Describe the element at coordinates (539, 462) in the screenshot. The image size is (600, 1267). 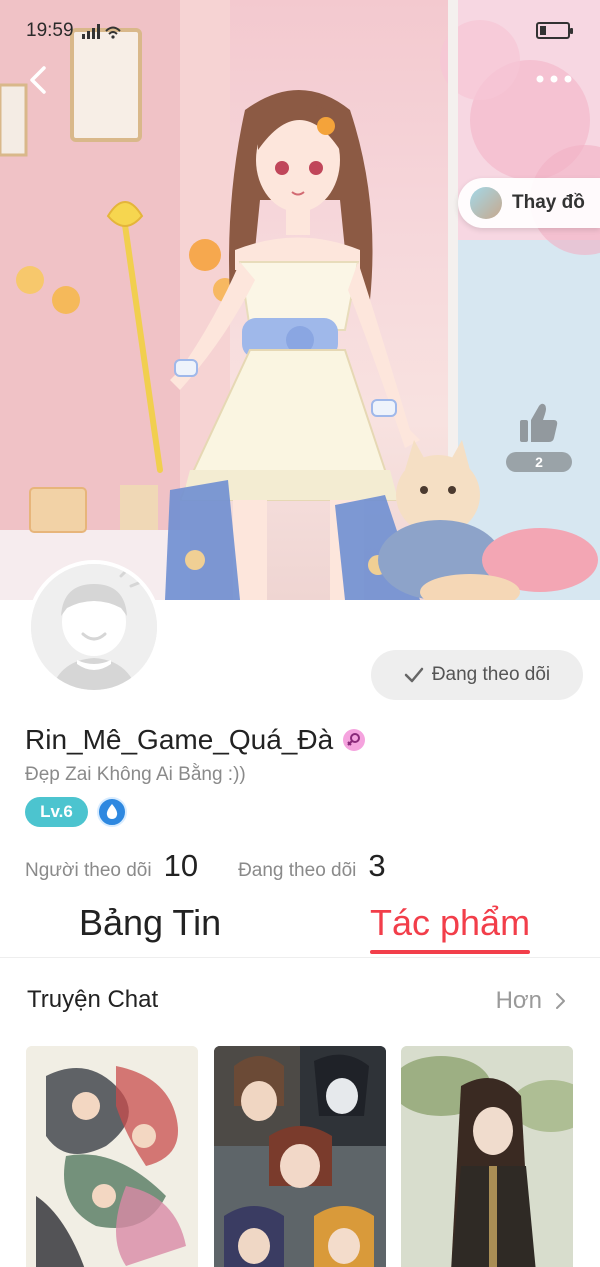
I see `like-count: 2` at that location.